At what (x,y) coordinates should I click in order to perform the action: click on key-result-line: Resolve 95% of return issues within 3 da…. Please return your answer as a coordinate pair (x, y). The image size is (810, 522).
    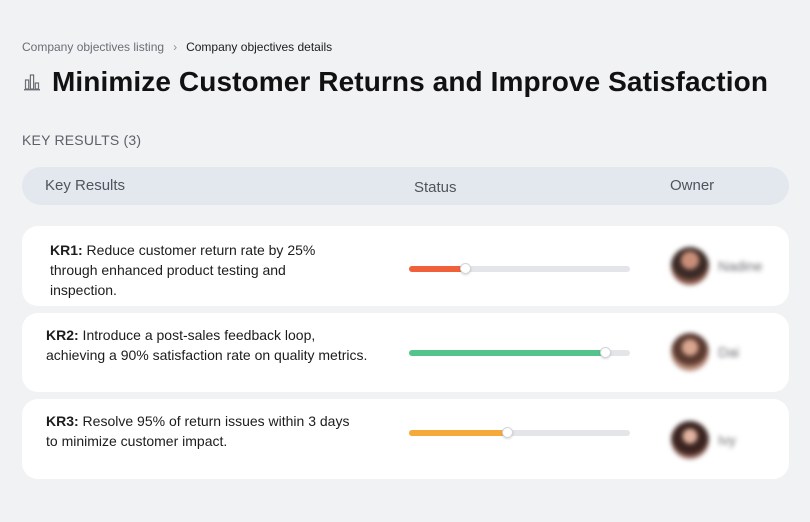
    Looking at the image, I should click on (214, 421).